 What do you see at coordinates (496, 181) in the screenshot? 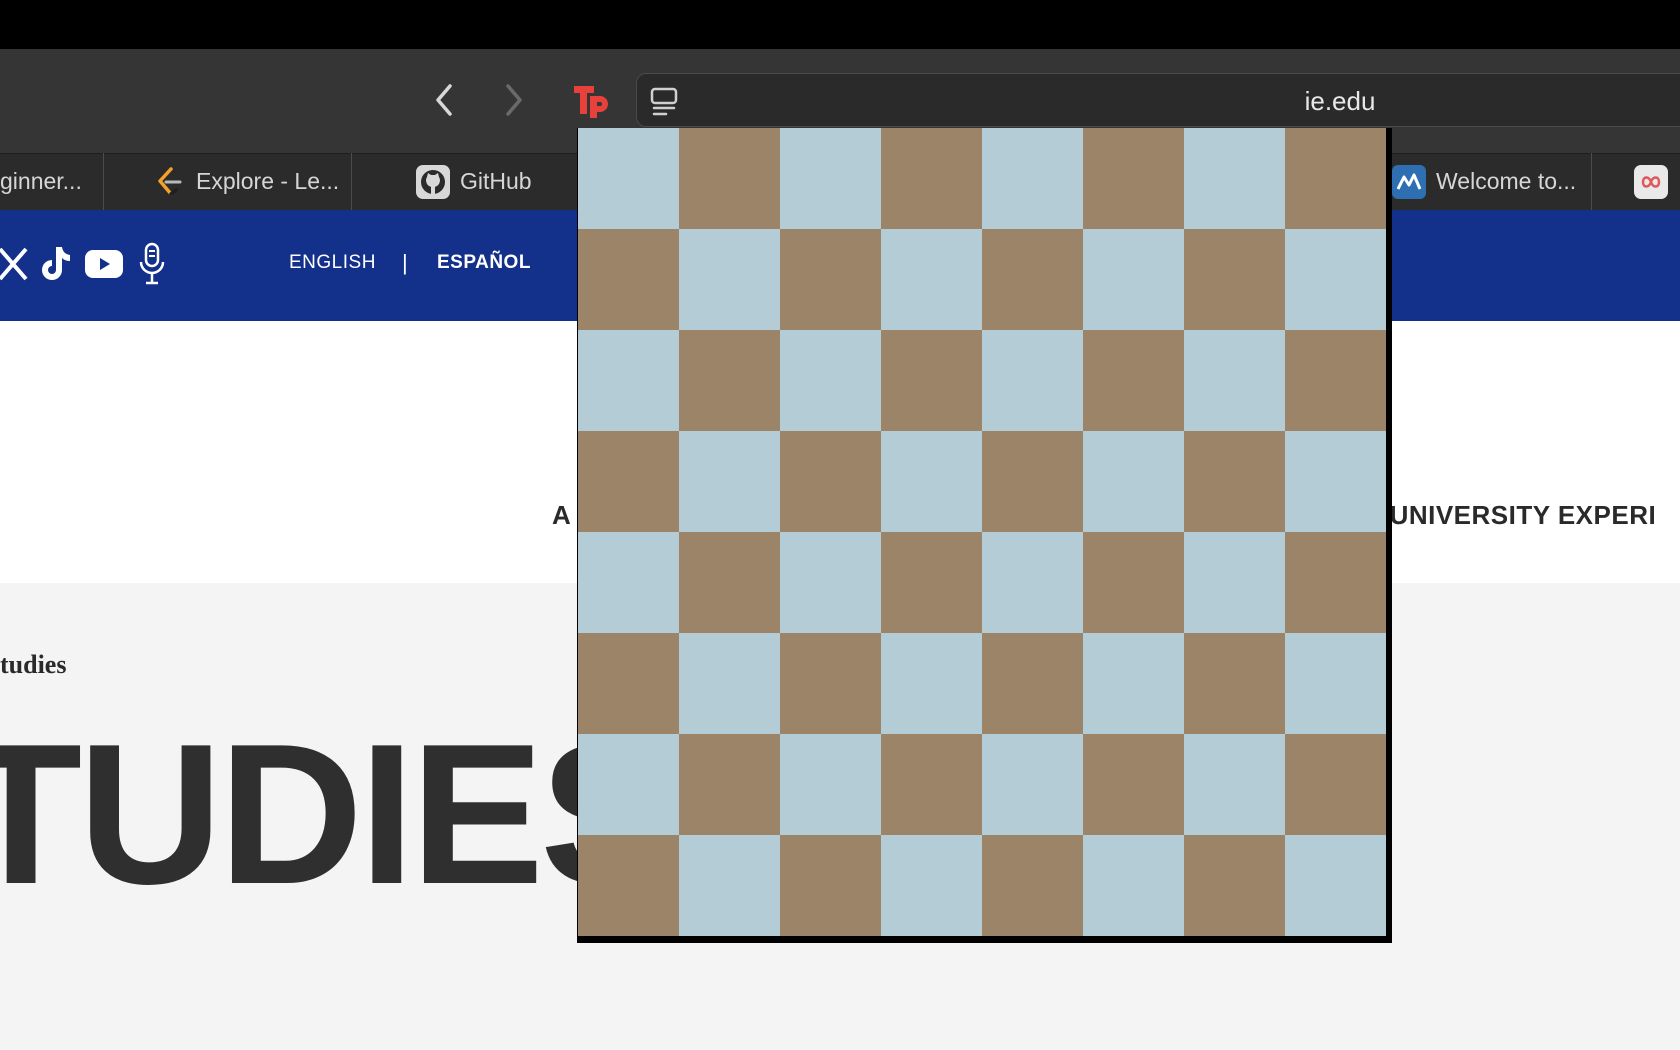
I see `tab-label: GitHub` at bounding box center [496, 181].